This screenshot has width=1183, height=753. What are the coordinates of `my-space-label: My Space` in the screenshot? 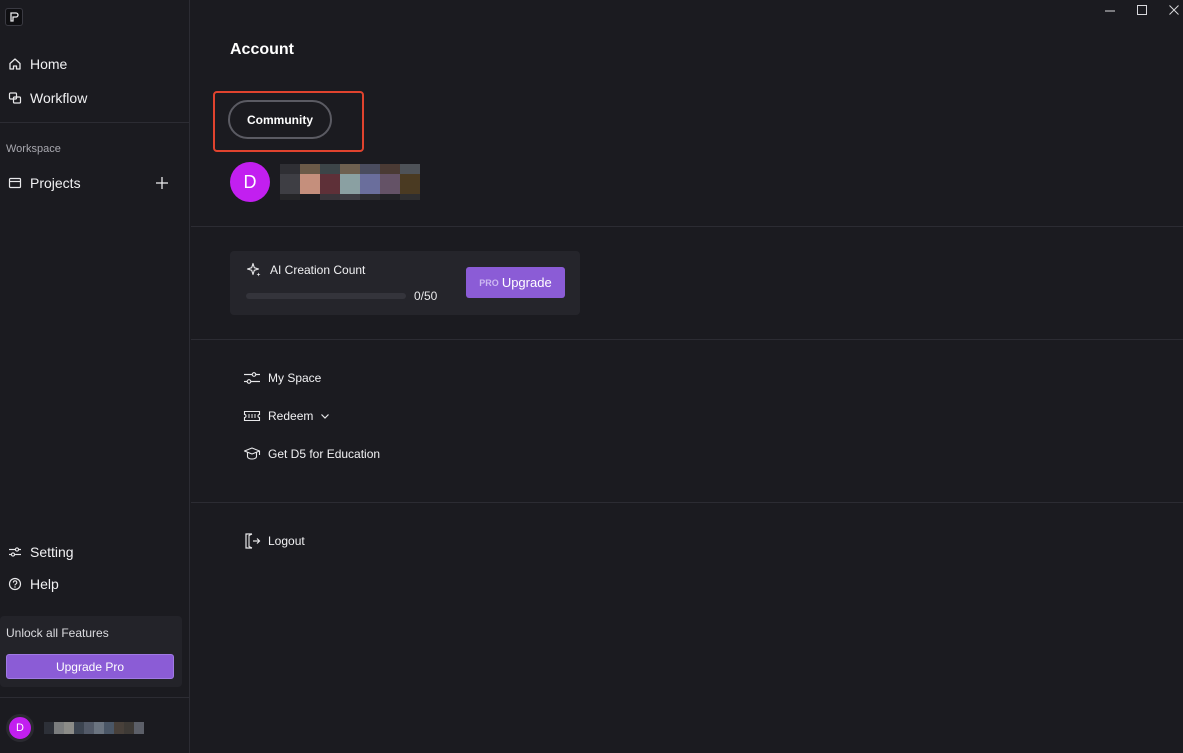 It's located at (295, 378).